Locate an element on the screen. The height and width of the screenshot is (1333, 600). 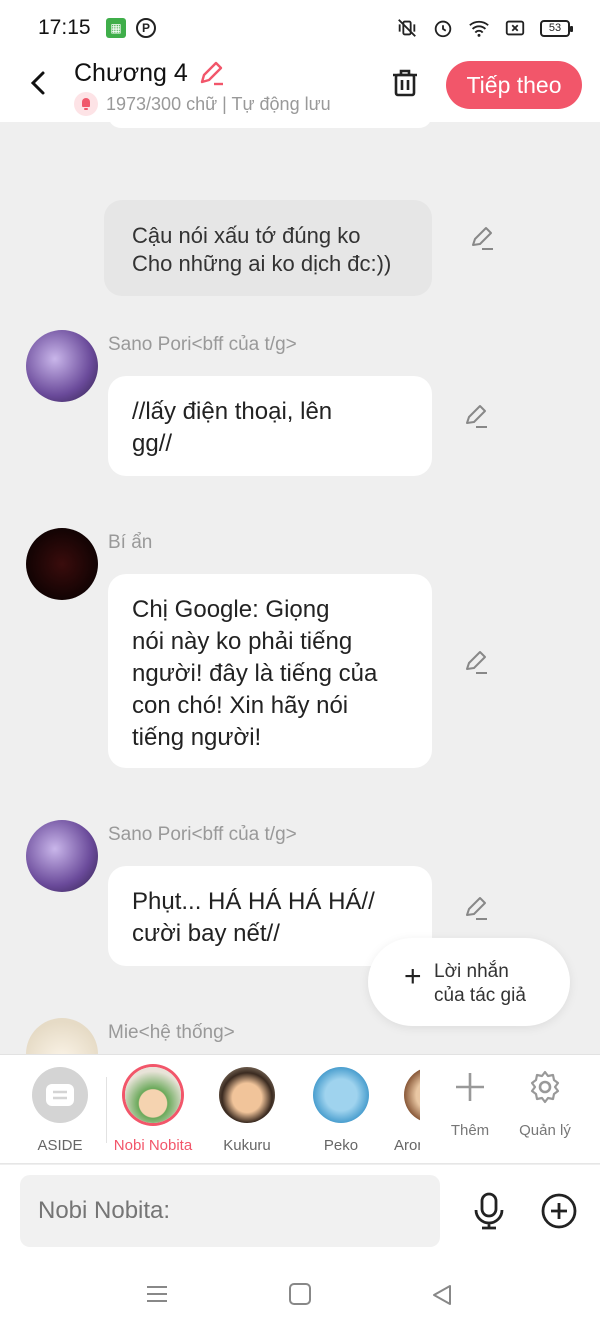
page-title: Chương 4 is located at coordinates (150, 73).